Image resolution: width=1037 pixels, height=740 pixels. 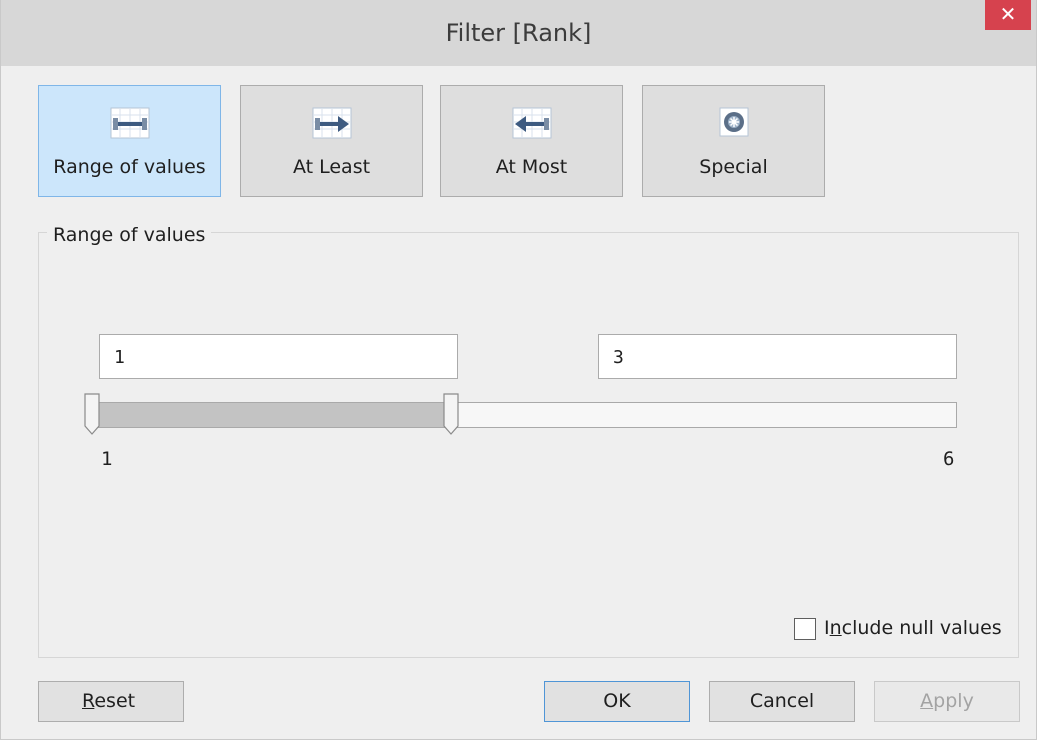 I want to click on mode-label: Range of values, so click(x=129, y=167).